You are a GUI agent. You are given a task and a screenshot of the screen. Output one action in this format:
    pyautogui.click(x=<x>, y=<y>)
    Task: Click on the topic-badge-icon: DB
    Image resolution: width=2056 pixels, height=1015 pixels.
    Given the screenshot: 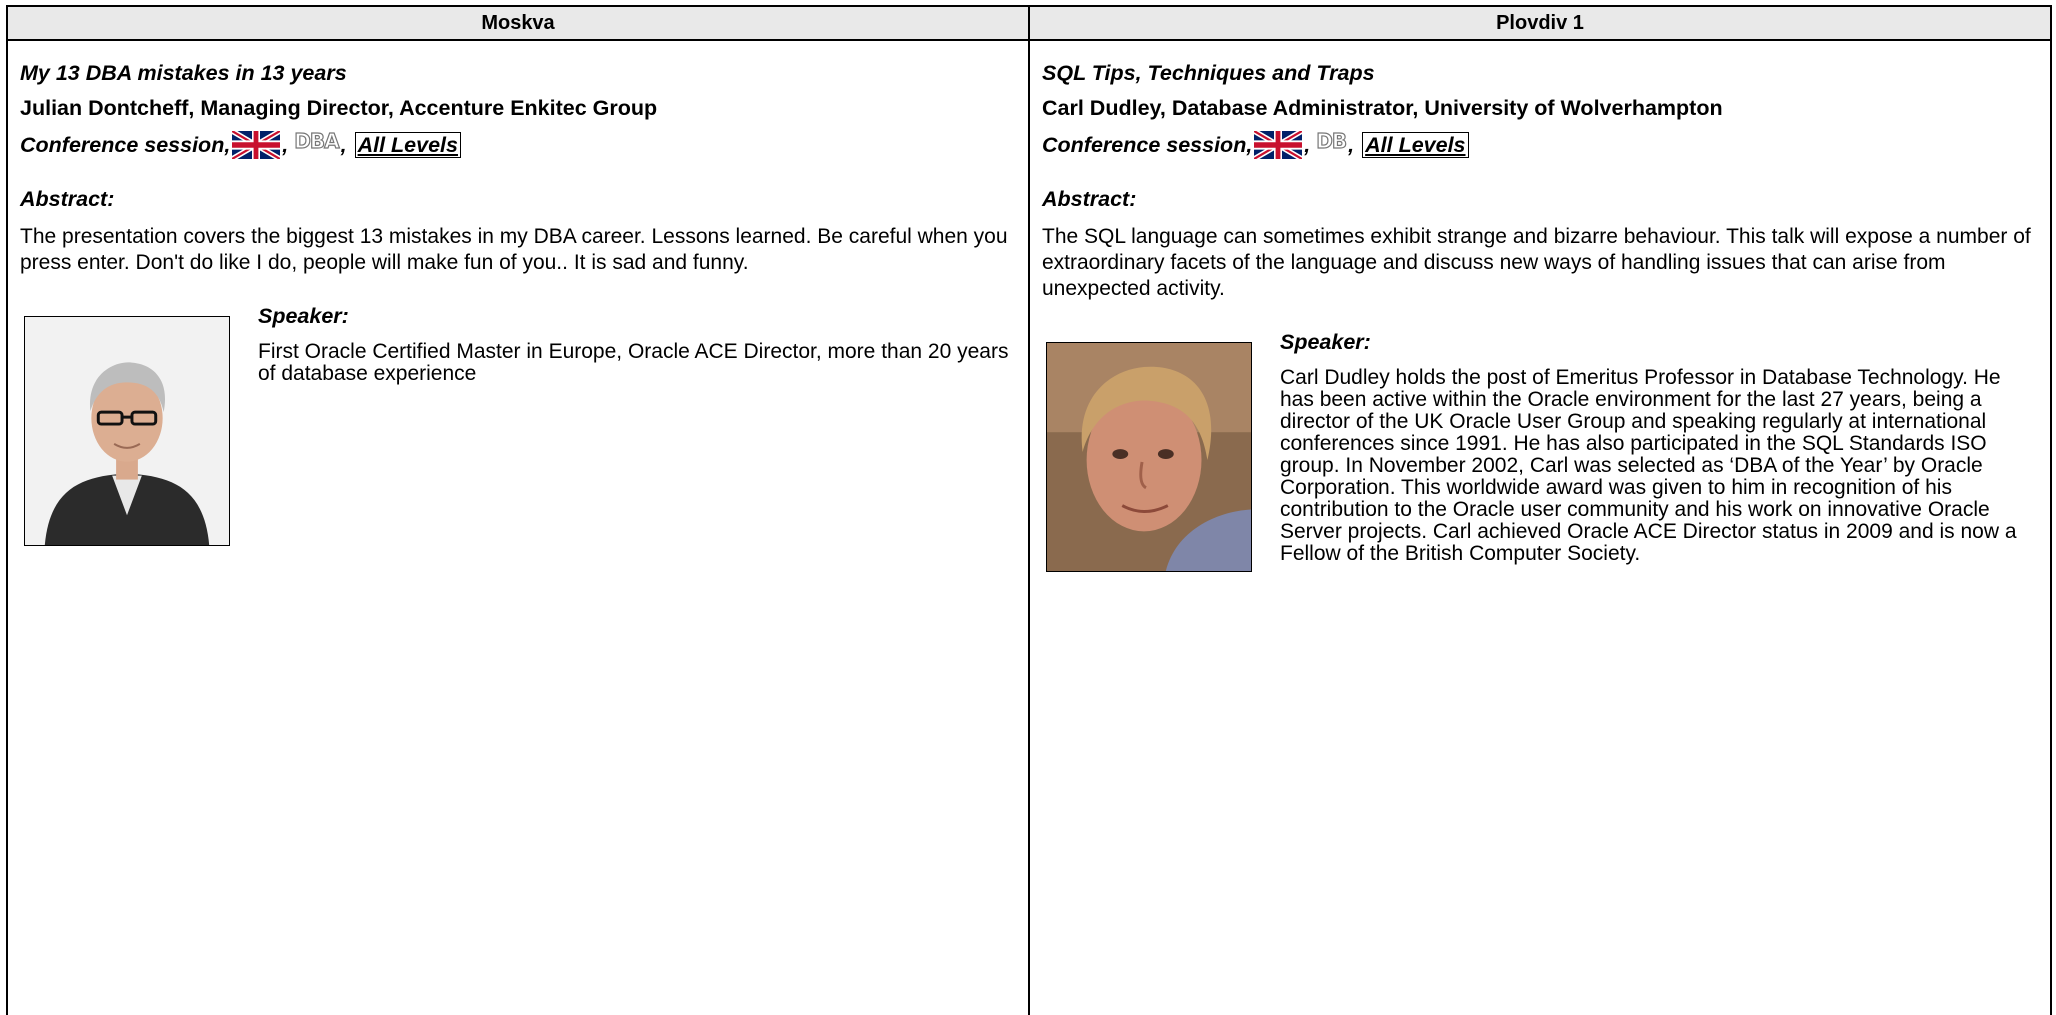 What is the action you would take?
    pyautogui.click(x=1332, y=141)
    